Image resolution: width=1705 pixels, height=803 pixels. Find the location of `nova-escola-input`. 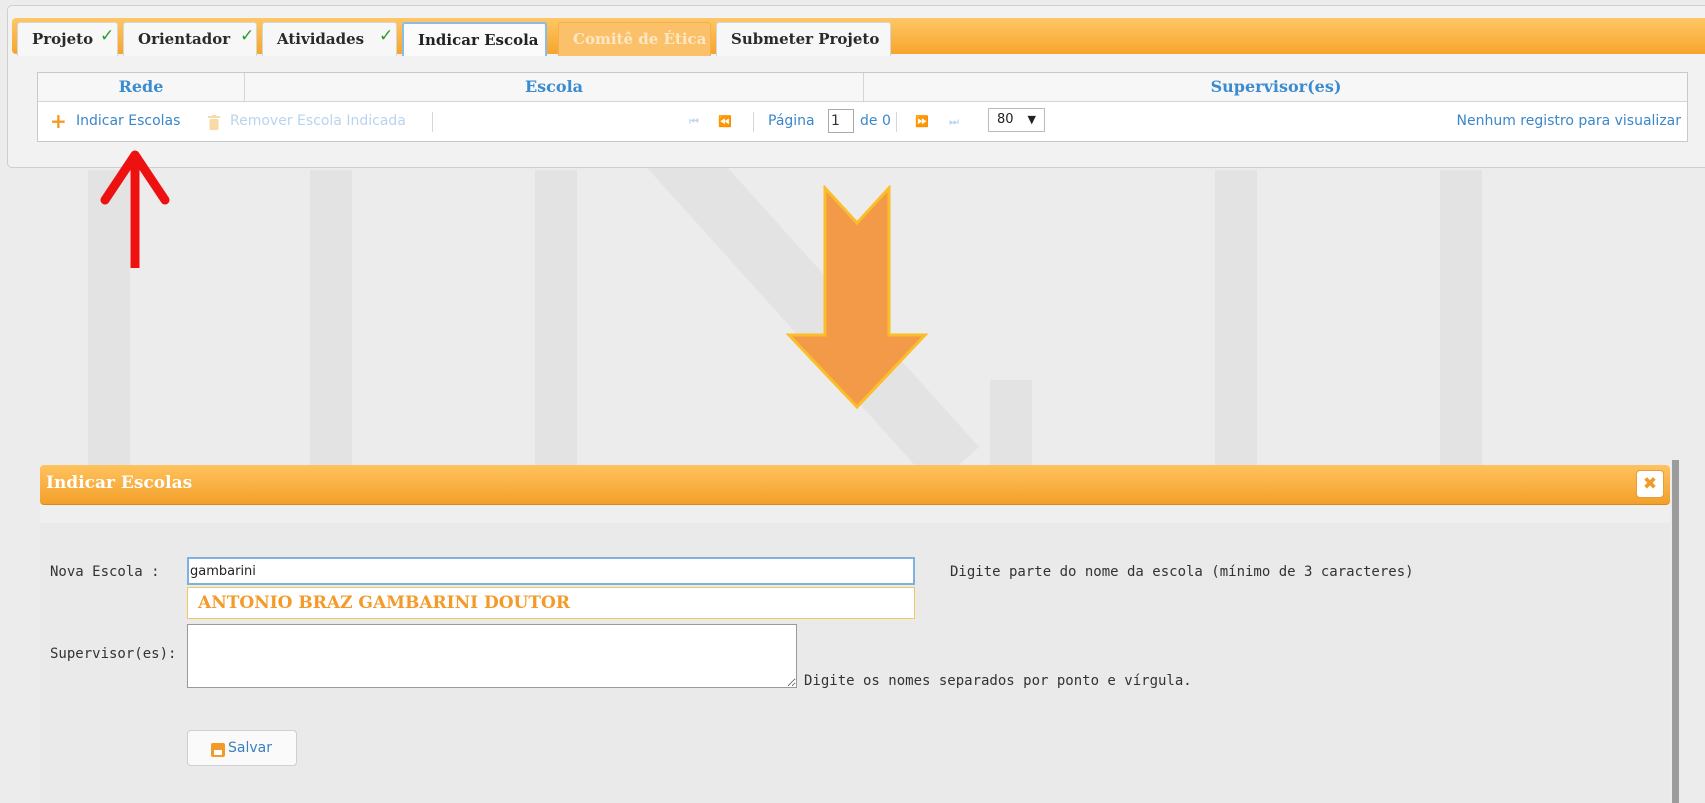

nova-escola-input is located at coordinates (551, 571).